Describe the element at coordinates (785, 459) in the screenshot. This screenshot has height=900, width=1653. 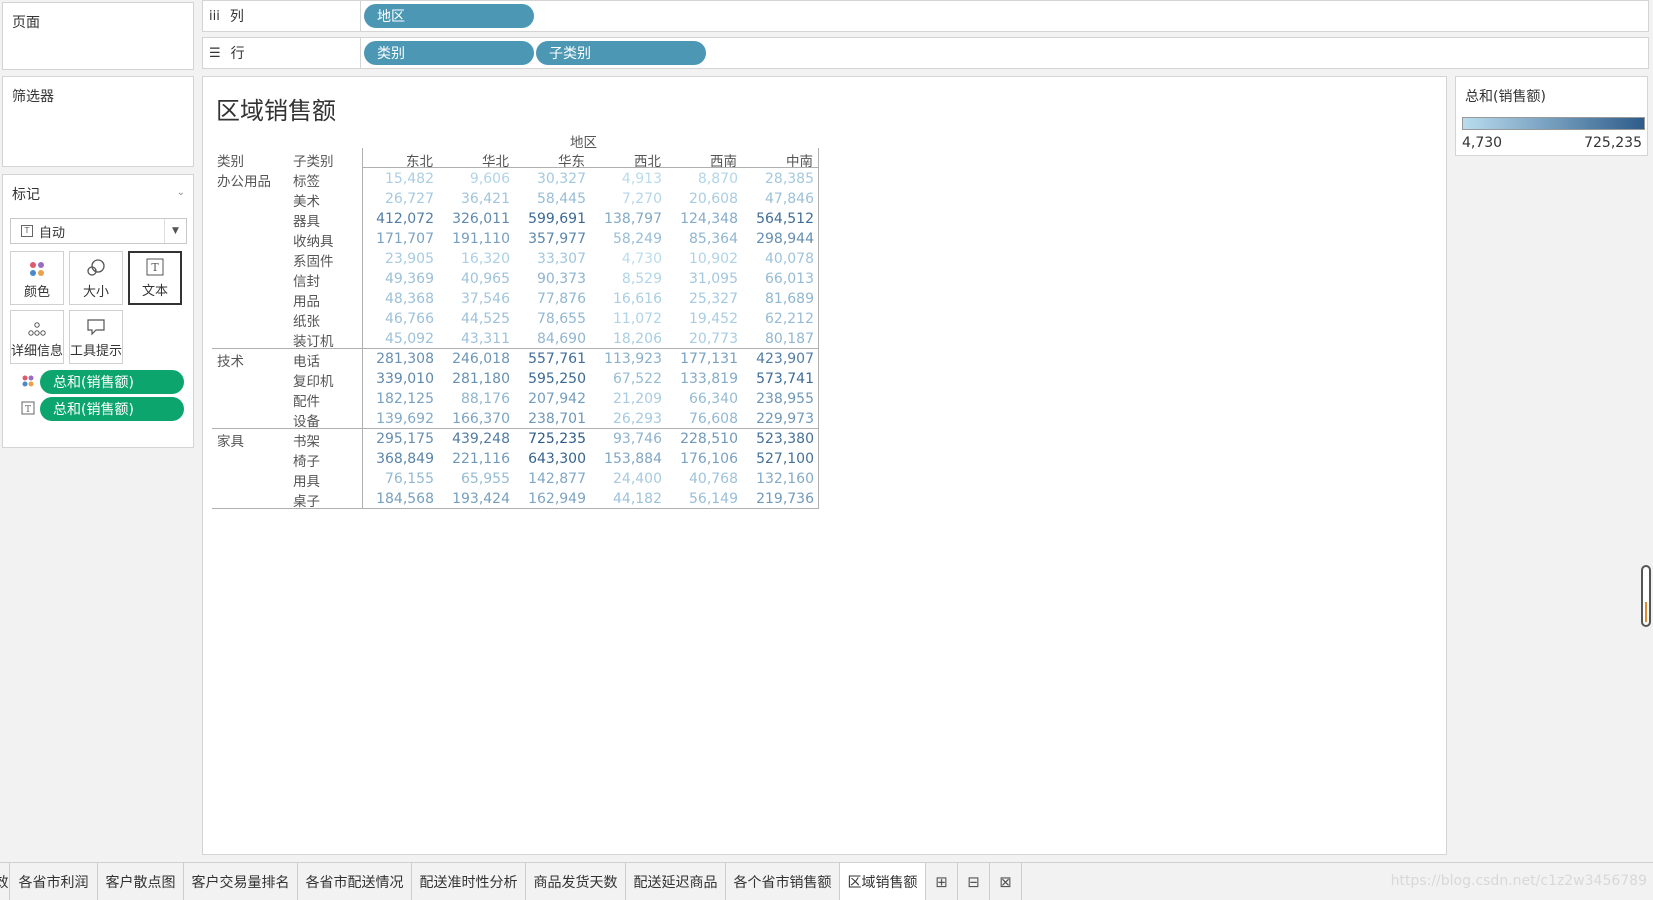
I see `data-cell: 527,100` at that location.